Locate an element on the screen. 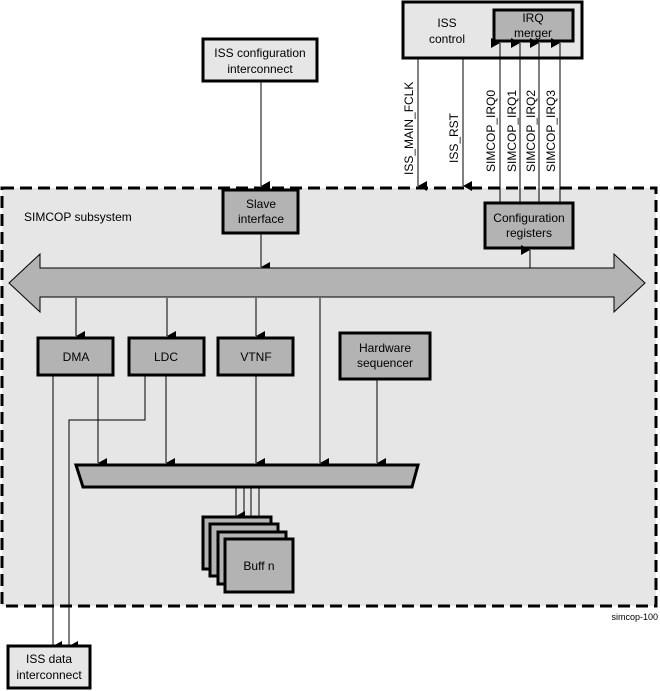 Image resolution: width=660 pixels, height=691 pixels. svg-text: Hardware is located at coordinates (385, 348).